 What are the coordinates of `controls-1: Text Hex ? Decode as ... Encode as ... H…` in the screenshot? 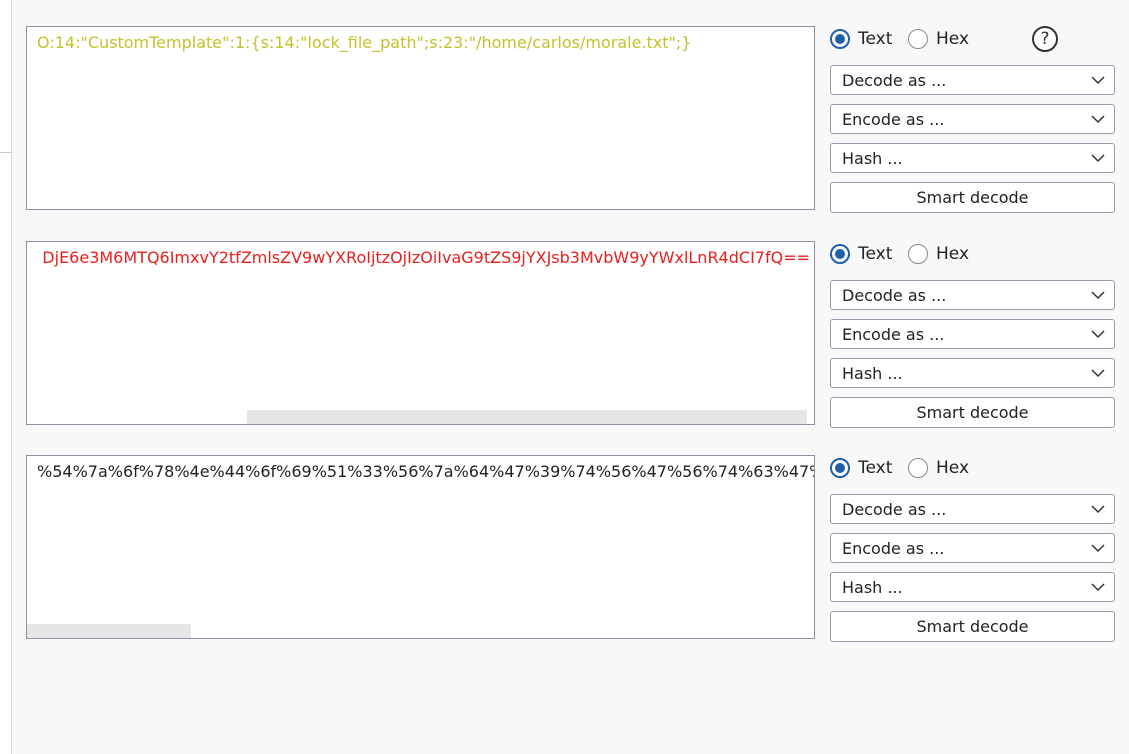 It's located at (972, 119).